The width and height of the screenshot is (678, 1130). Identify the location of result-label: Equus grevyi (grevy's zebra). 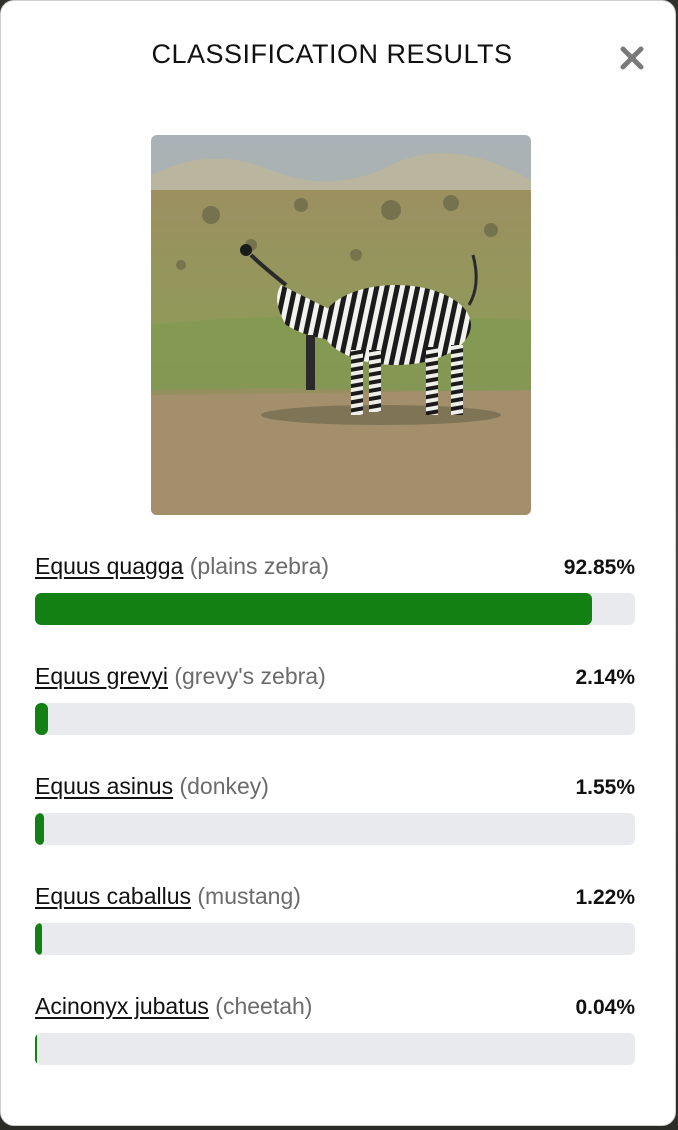
(180, 676).